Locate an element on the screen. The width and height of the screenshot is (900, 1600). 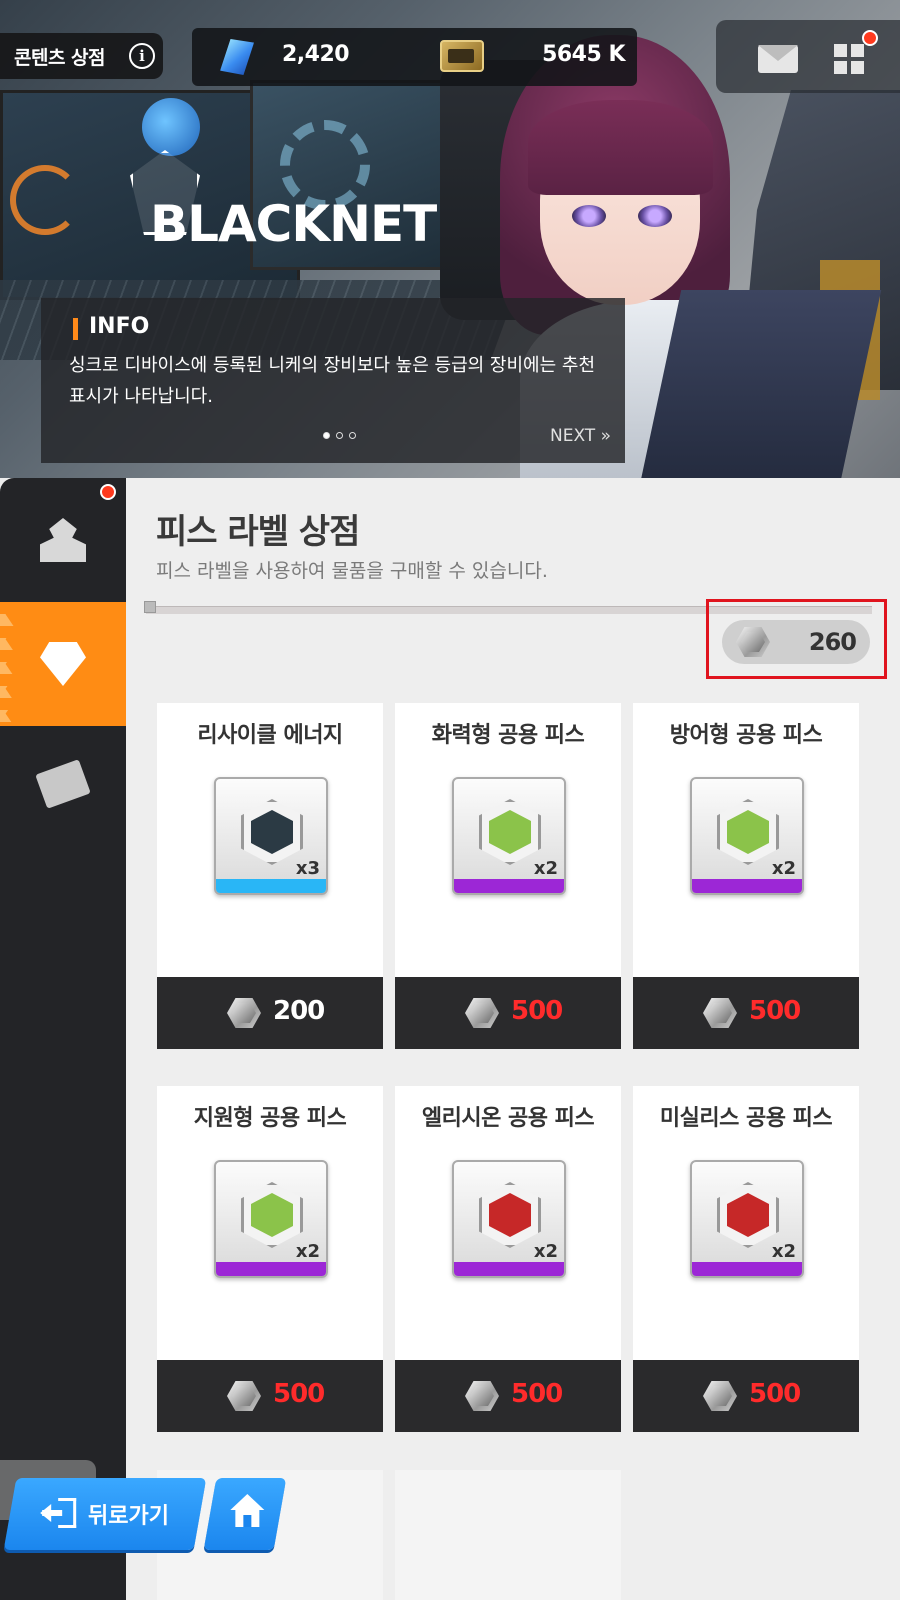
page-indicator is located at coordinates (339, 435).